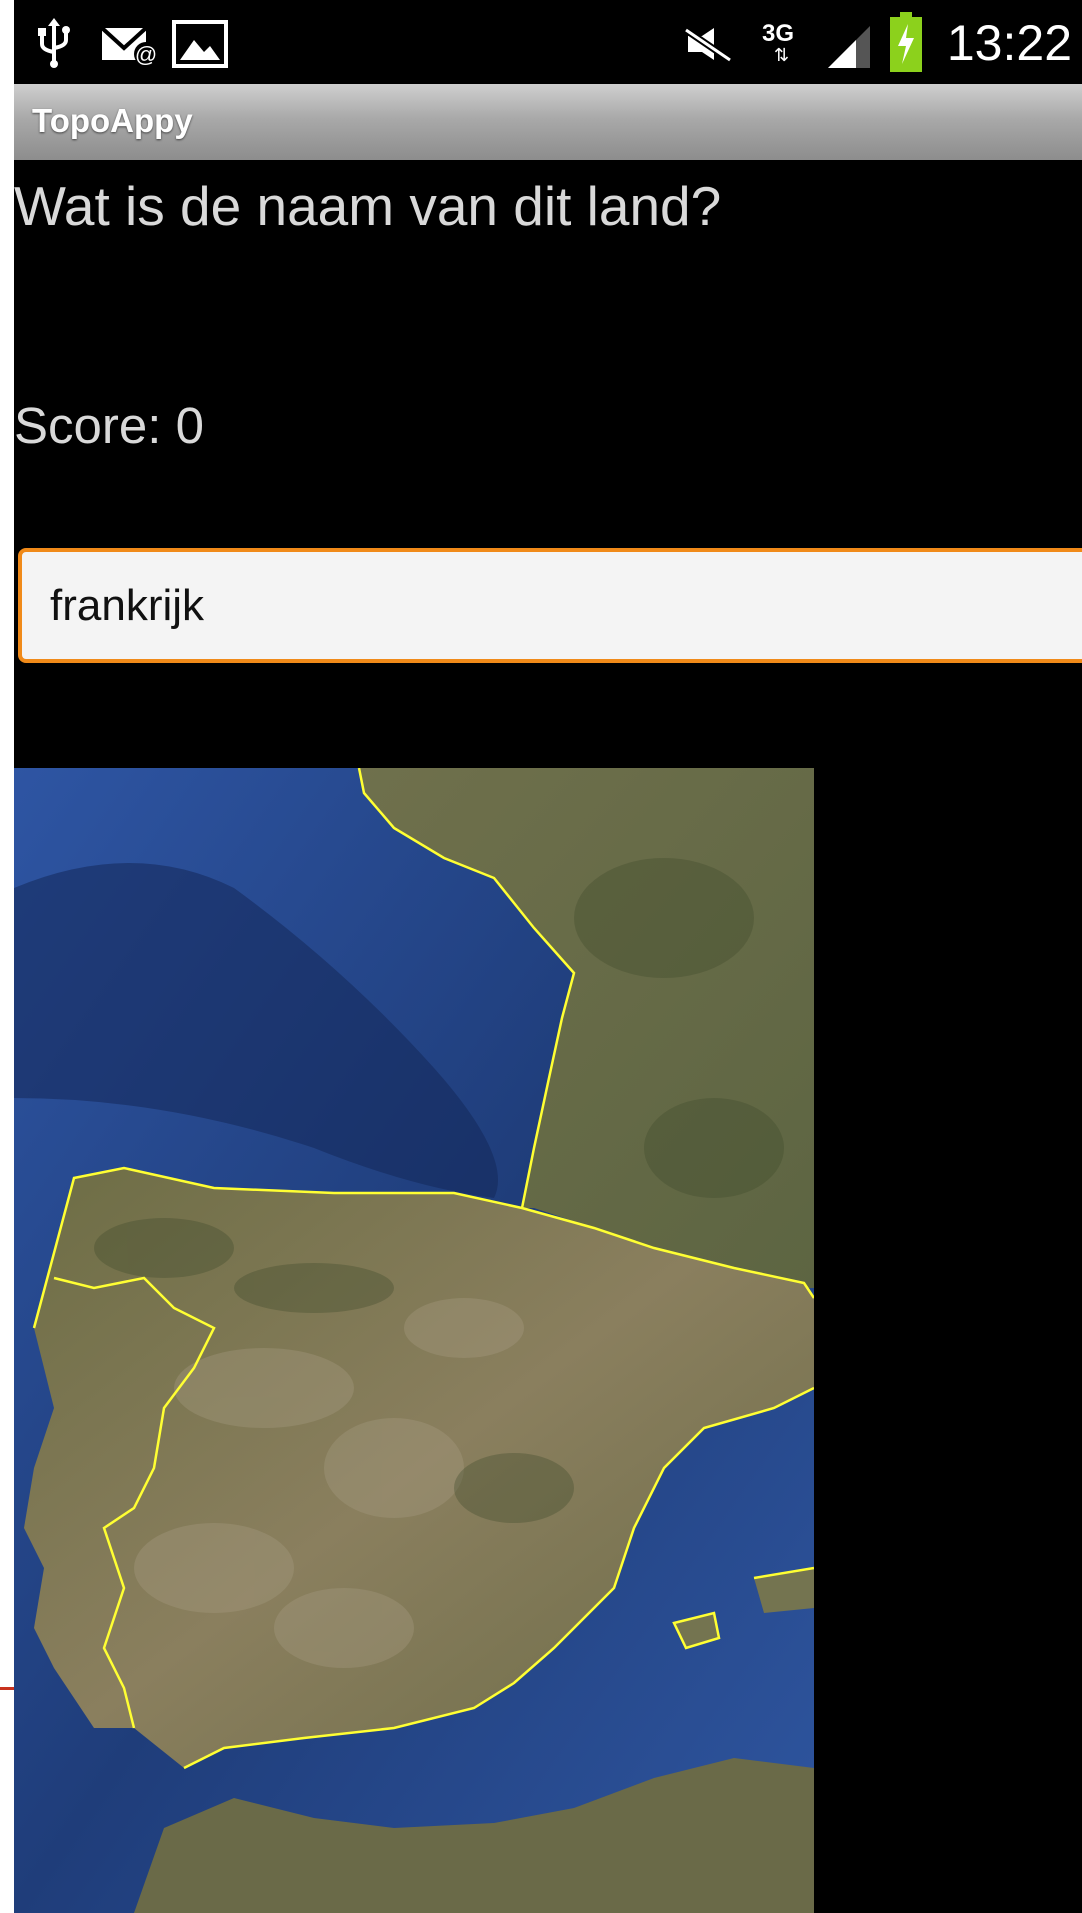 This screenshot has width=1082, height=1913. I want to click on app-title: TopoAppy, so click(112, 120).